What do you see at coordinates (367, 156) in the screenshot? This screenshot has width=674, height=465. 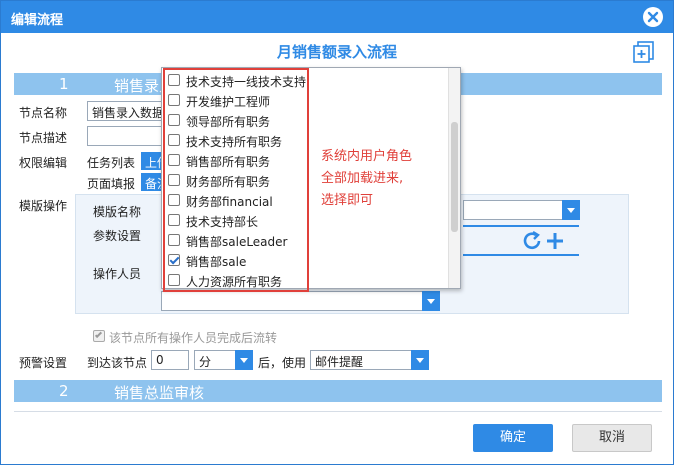 I see `annotation-line-1: 系统内用户角色` at bounding box center [367, 156].